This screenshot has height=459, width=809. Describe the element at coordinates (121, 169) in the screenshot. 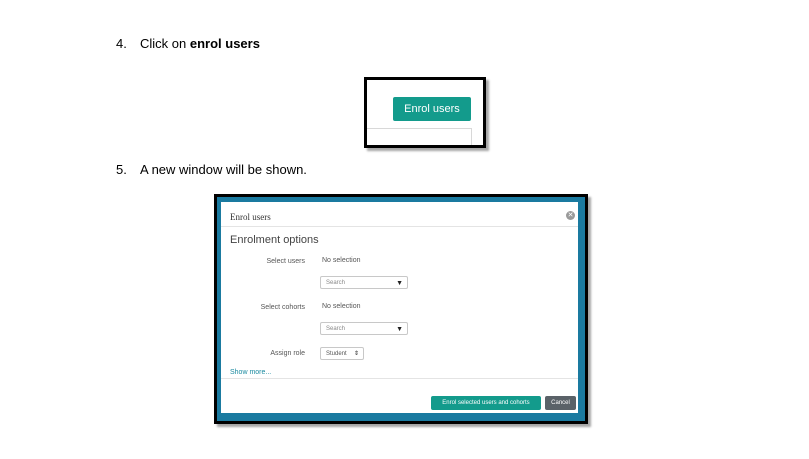

I see `step-number: 5.` at that location.